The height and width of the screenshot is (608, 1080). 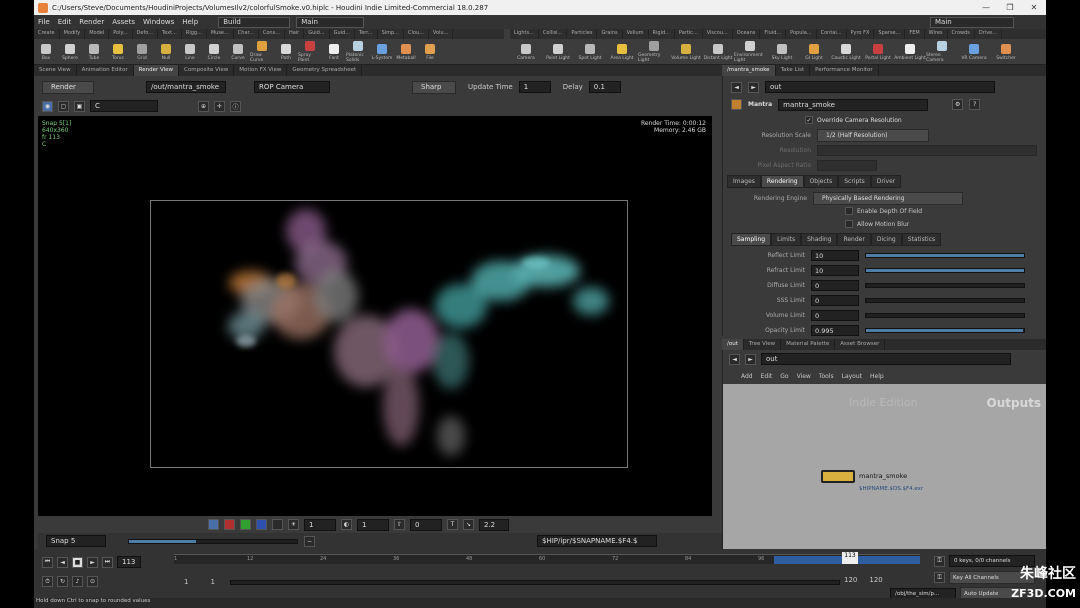 What do you see at coordinates (47, 581) in the screenshot?
I see `realtime-icon: ⏱` at bounding box center [47, 581].